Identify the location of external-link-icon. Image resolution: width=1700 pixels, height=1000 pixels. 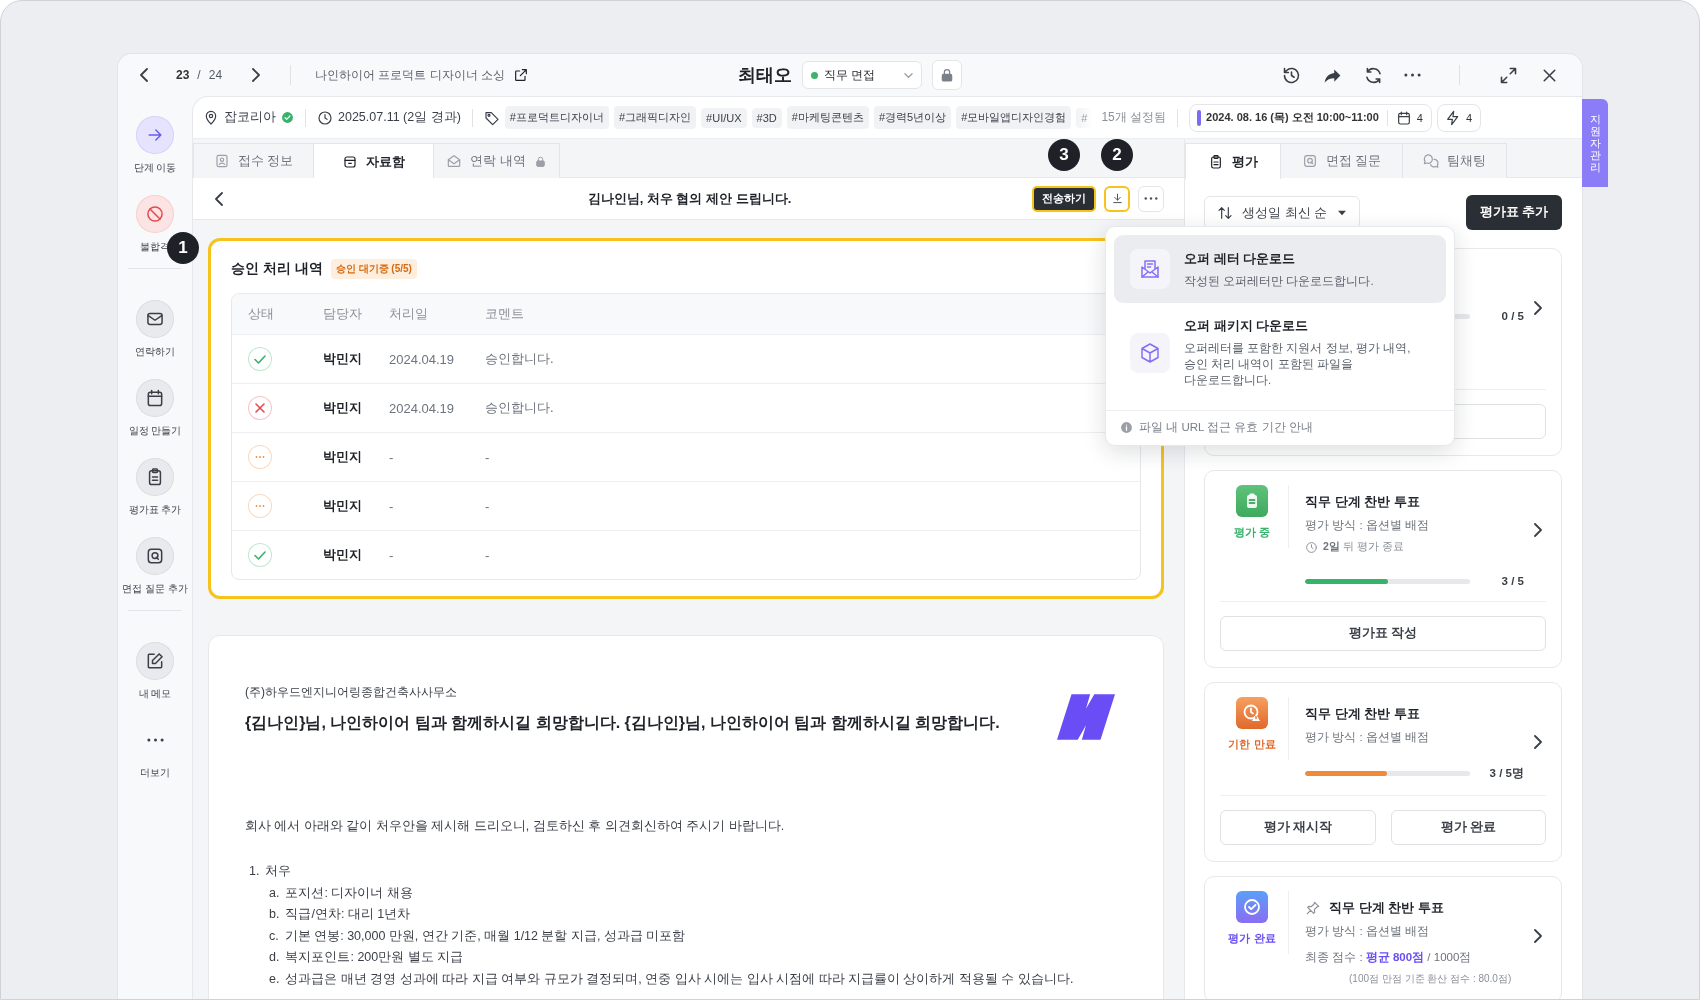
(521, 75).